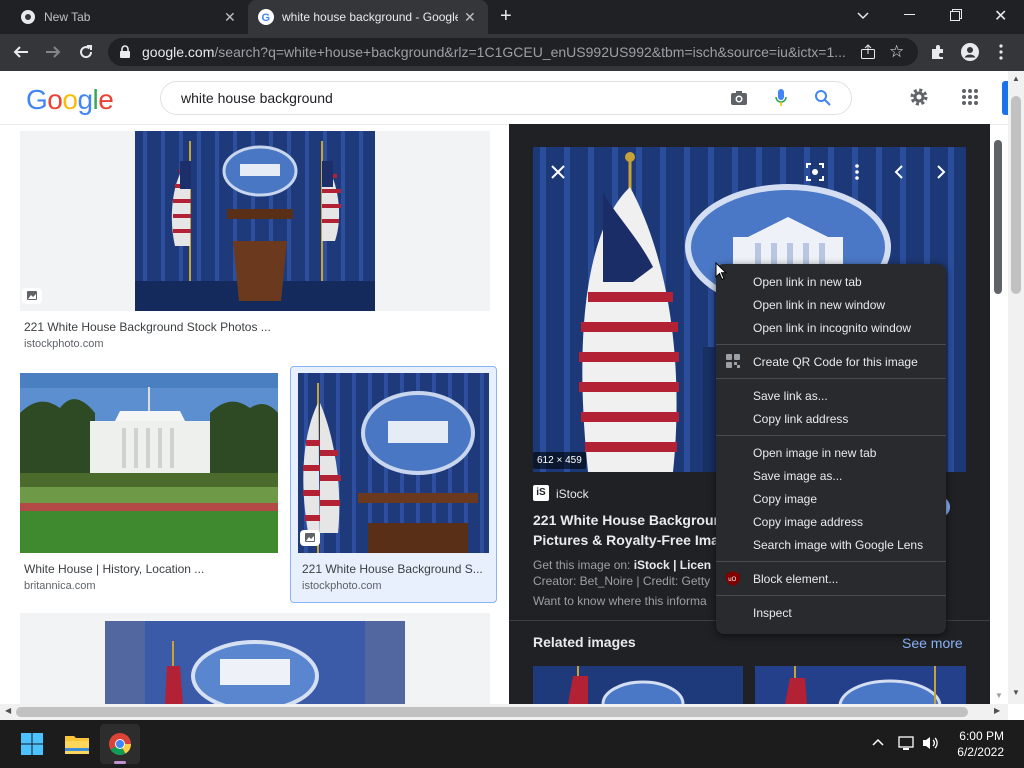 Image resolution: width=1024 pixels, height=768 pixels. I want to click on qr-code-icon, so click(733, 361).